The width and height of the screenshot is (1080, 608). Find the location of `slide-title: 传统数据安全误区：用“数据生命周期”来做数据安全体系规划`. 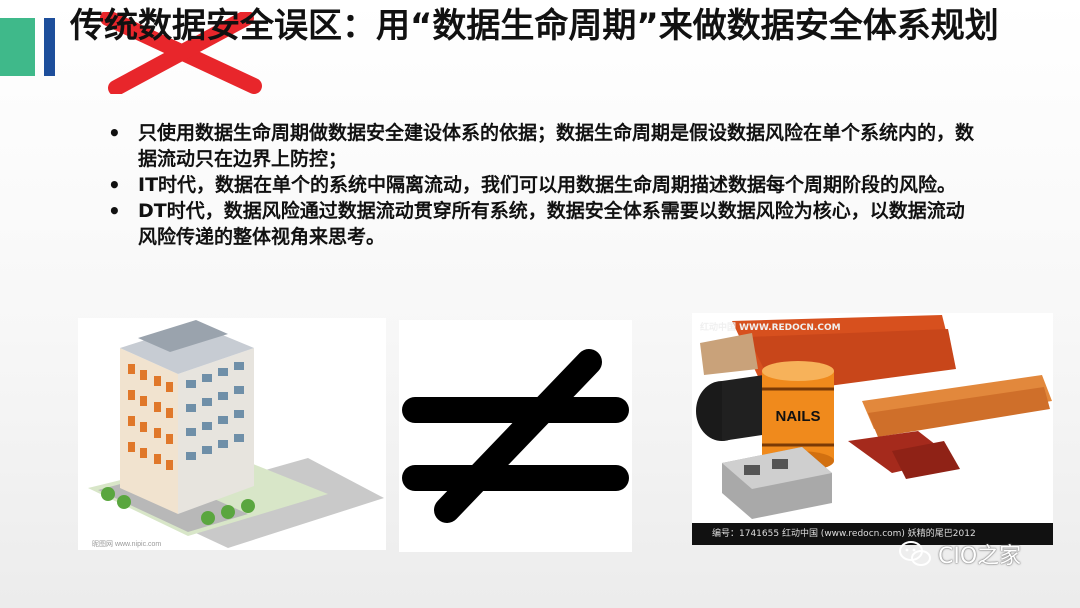

slide-title: 传统数据安全误区：用“数据生命周期”来做数据安全体系规划 is located at coordinates (534, 26).